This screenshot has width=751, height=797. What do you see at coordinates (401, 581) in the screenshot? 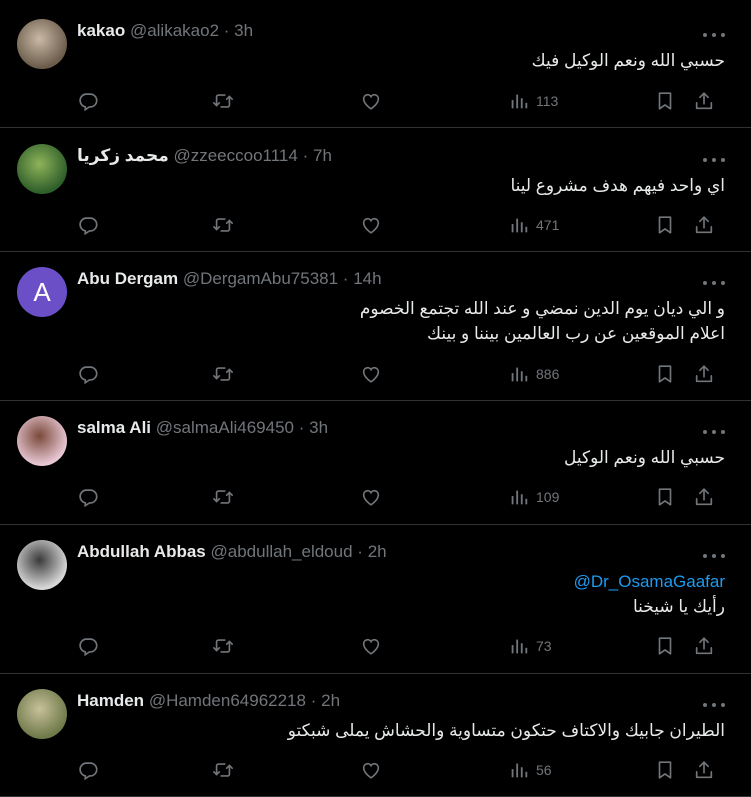
I see `mention-link: @Dr_OsamaGaafar` at bounding box center [401, 581].